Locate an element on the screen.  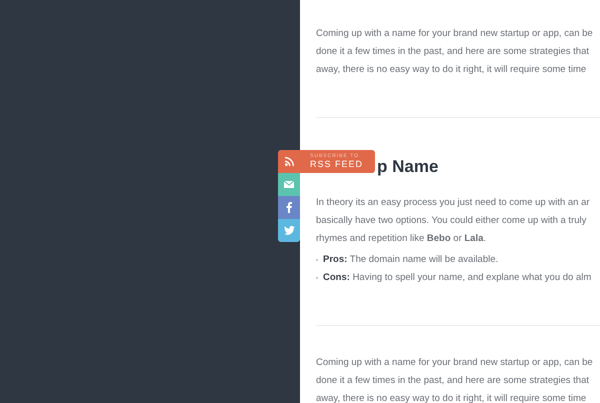
paragraph-line: rhymes and repetition like Bebo or Lala. is located at coordinates (401, 239).